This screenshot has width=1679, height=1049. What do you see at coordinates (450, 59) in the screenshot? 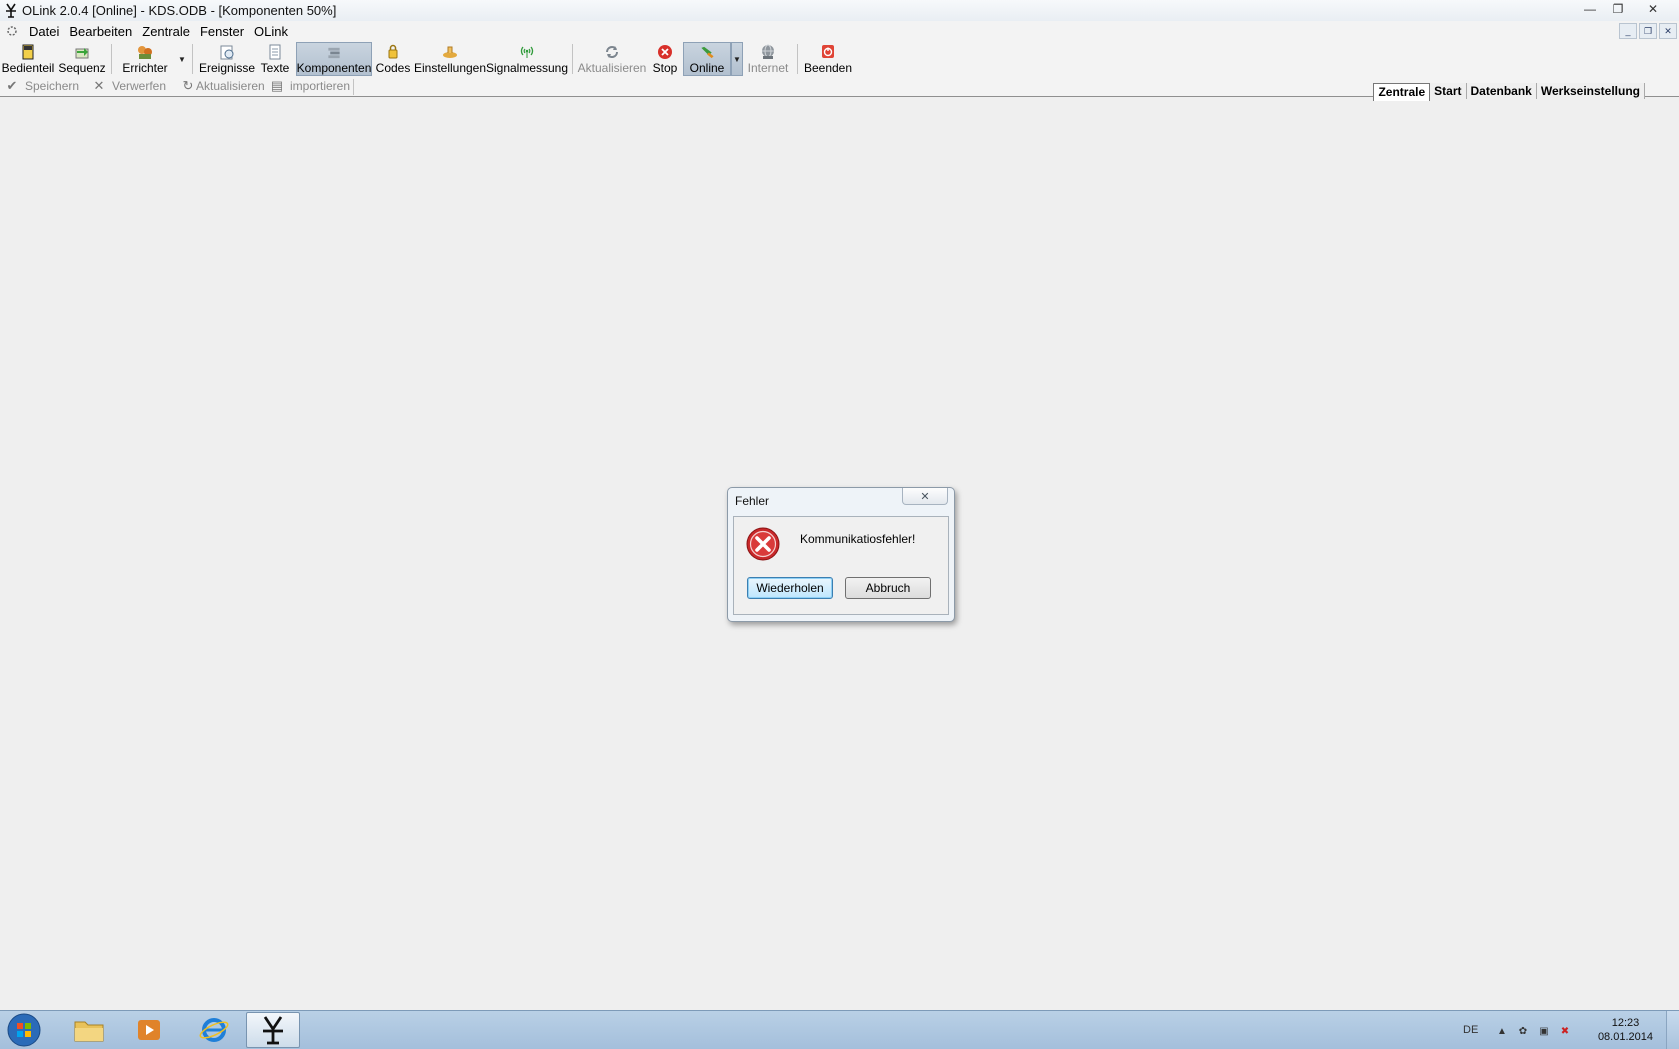
I see `einstellungen-button: Einstellungen` at bounding box center [450, 59].